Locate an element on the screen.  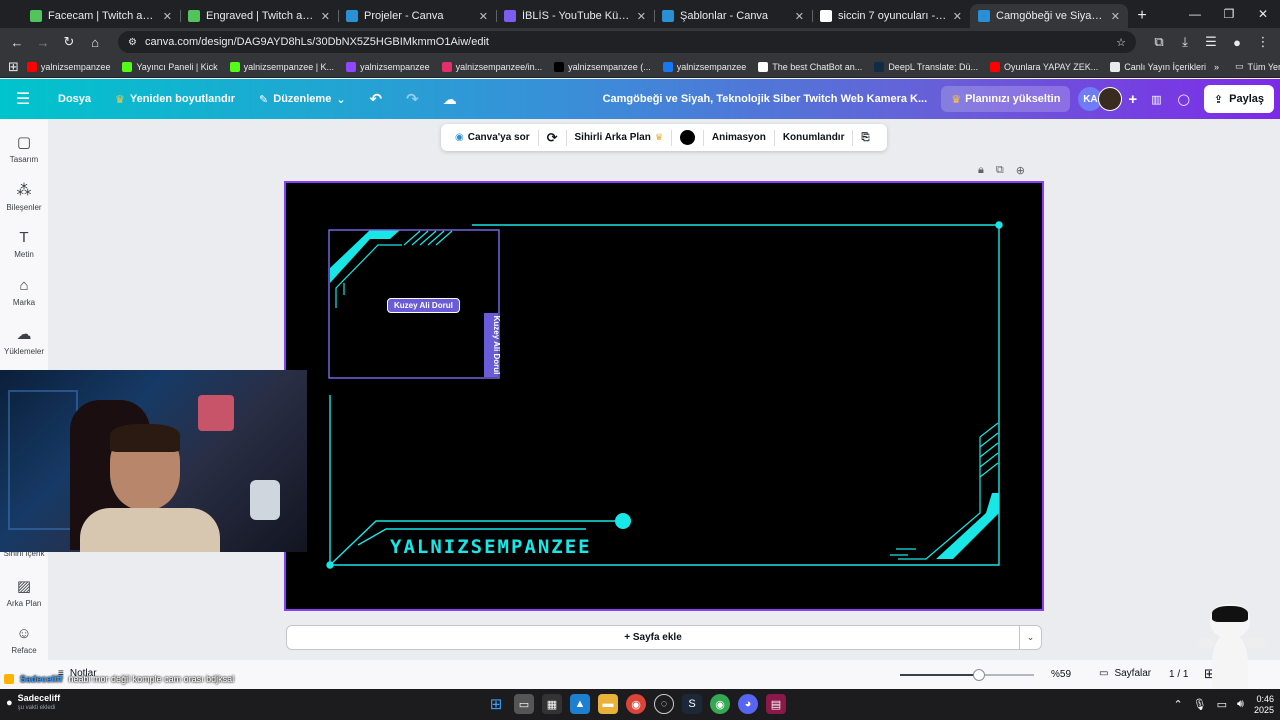
close-window-icon: ✕ is located at coordinates (1263, 14).